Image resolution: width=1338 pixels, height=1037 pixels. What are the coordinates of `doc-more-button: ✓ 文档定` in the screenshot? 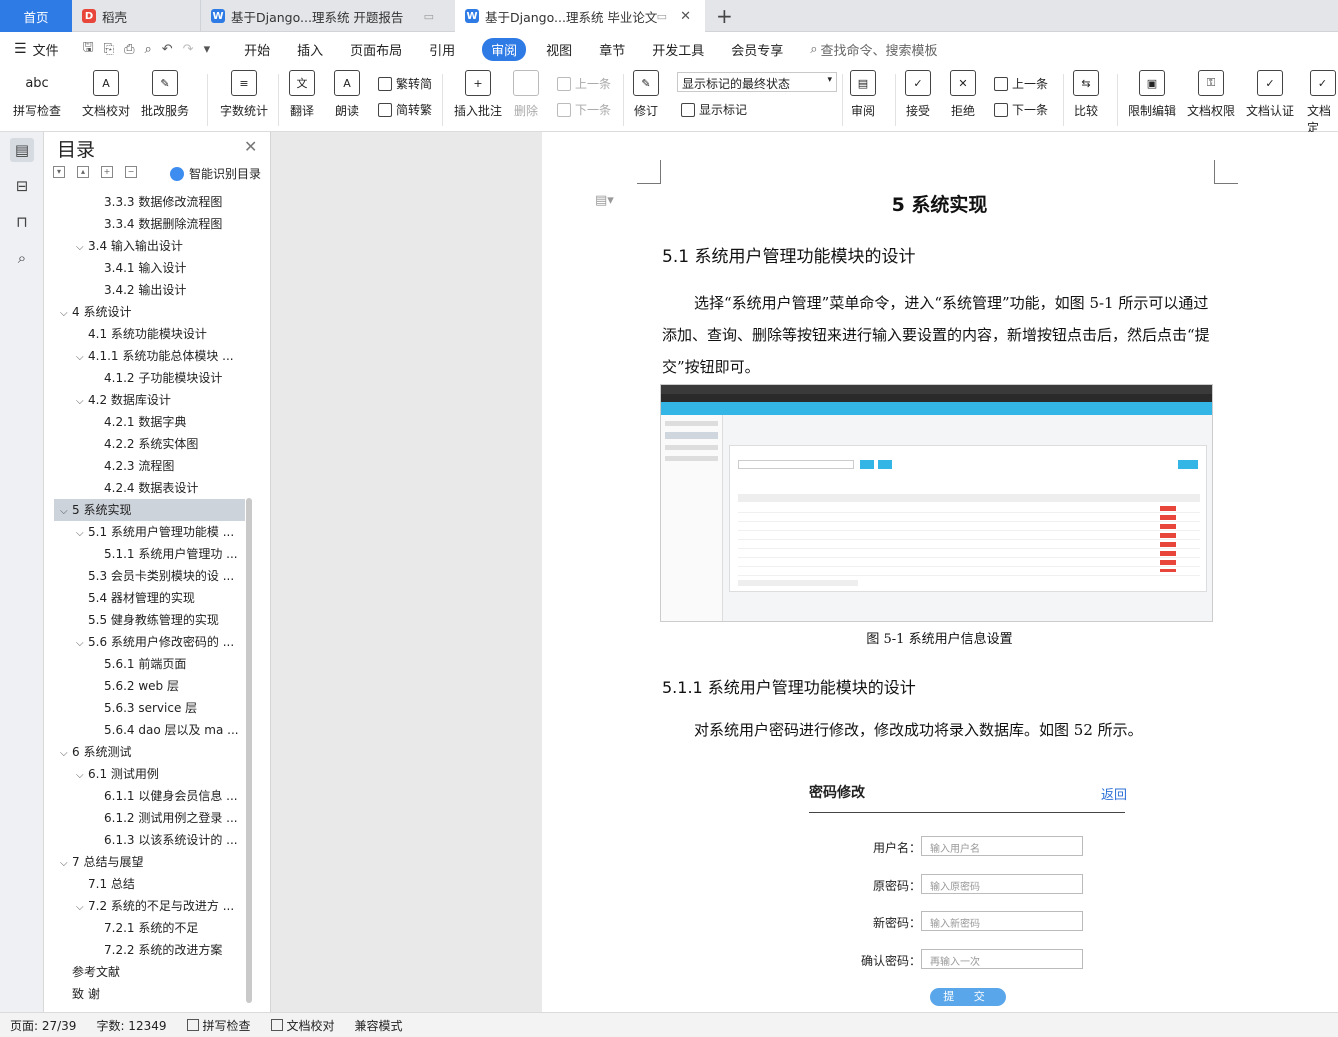 It's located at (1322, 103).